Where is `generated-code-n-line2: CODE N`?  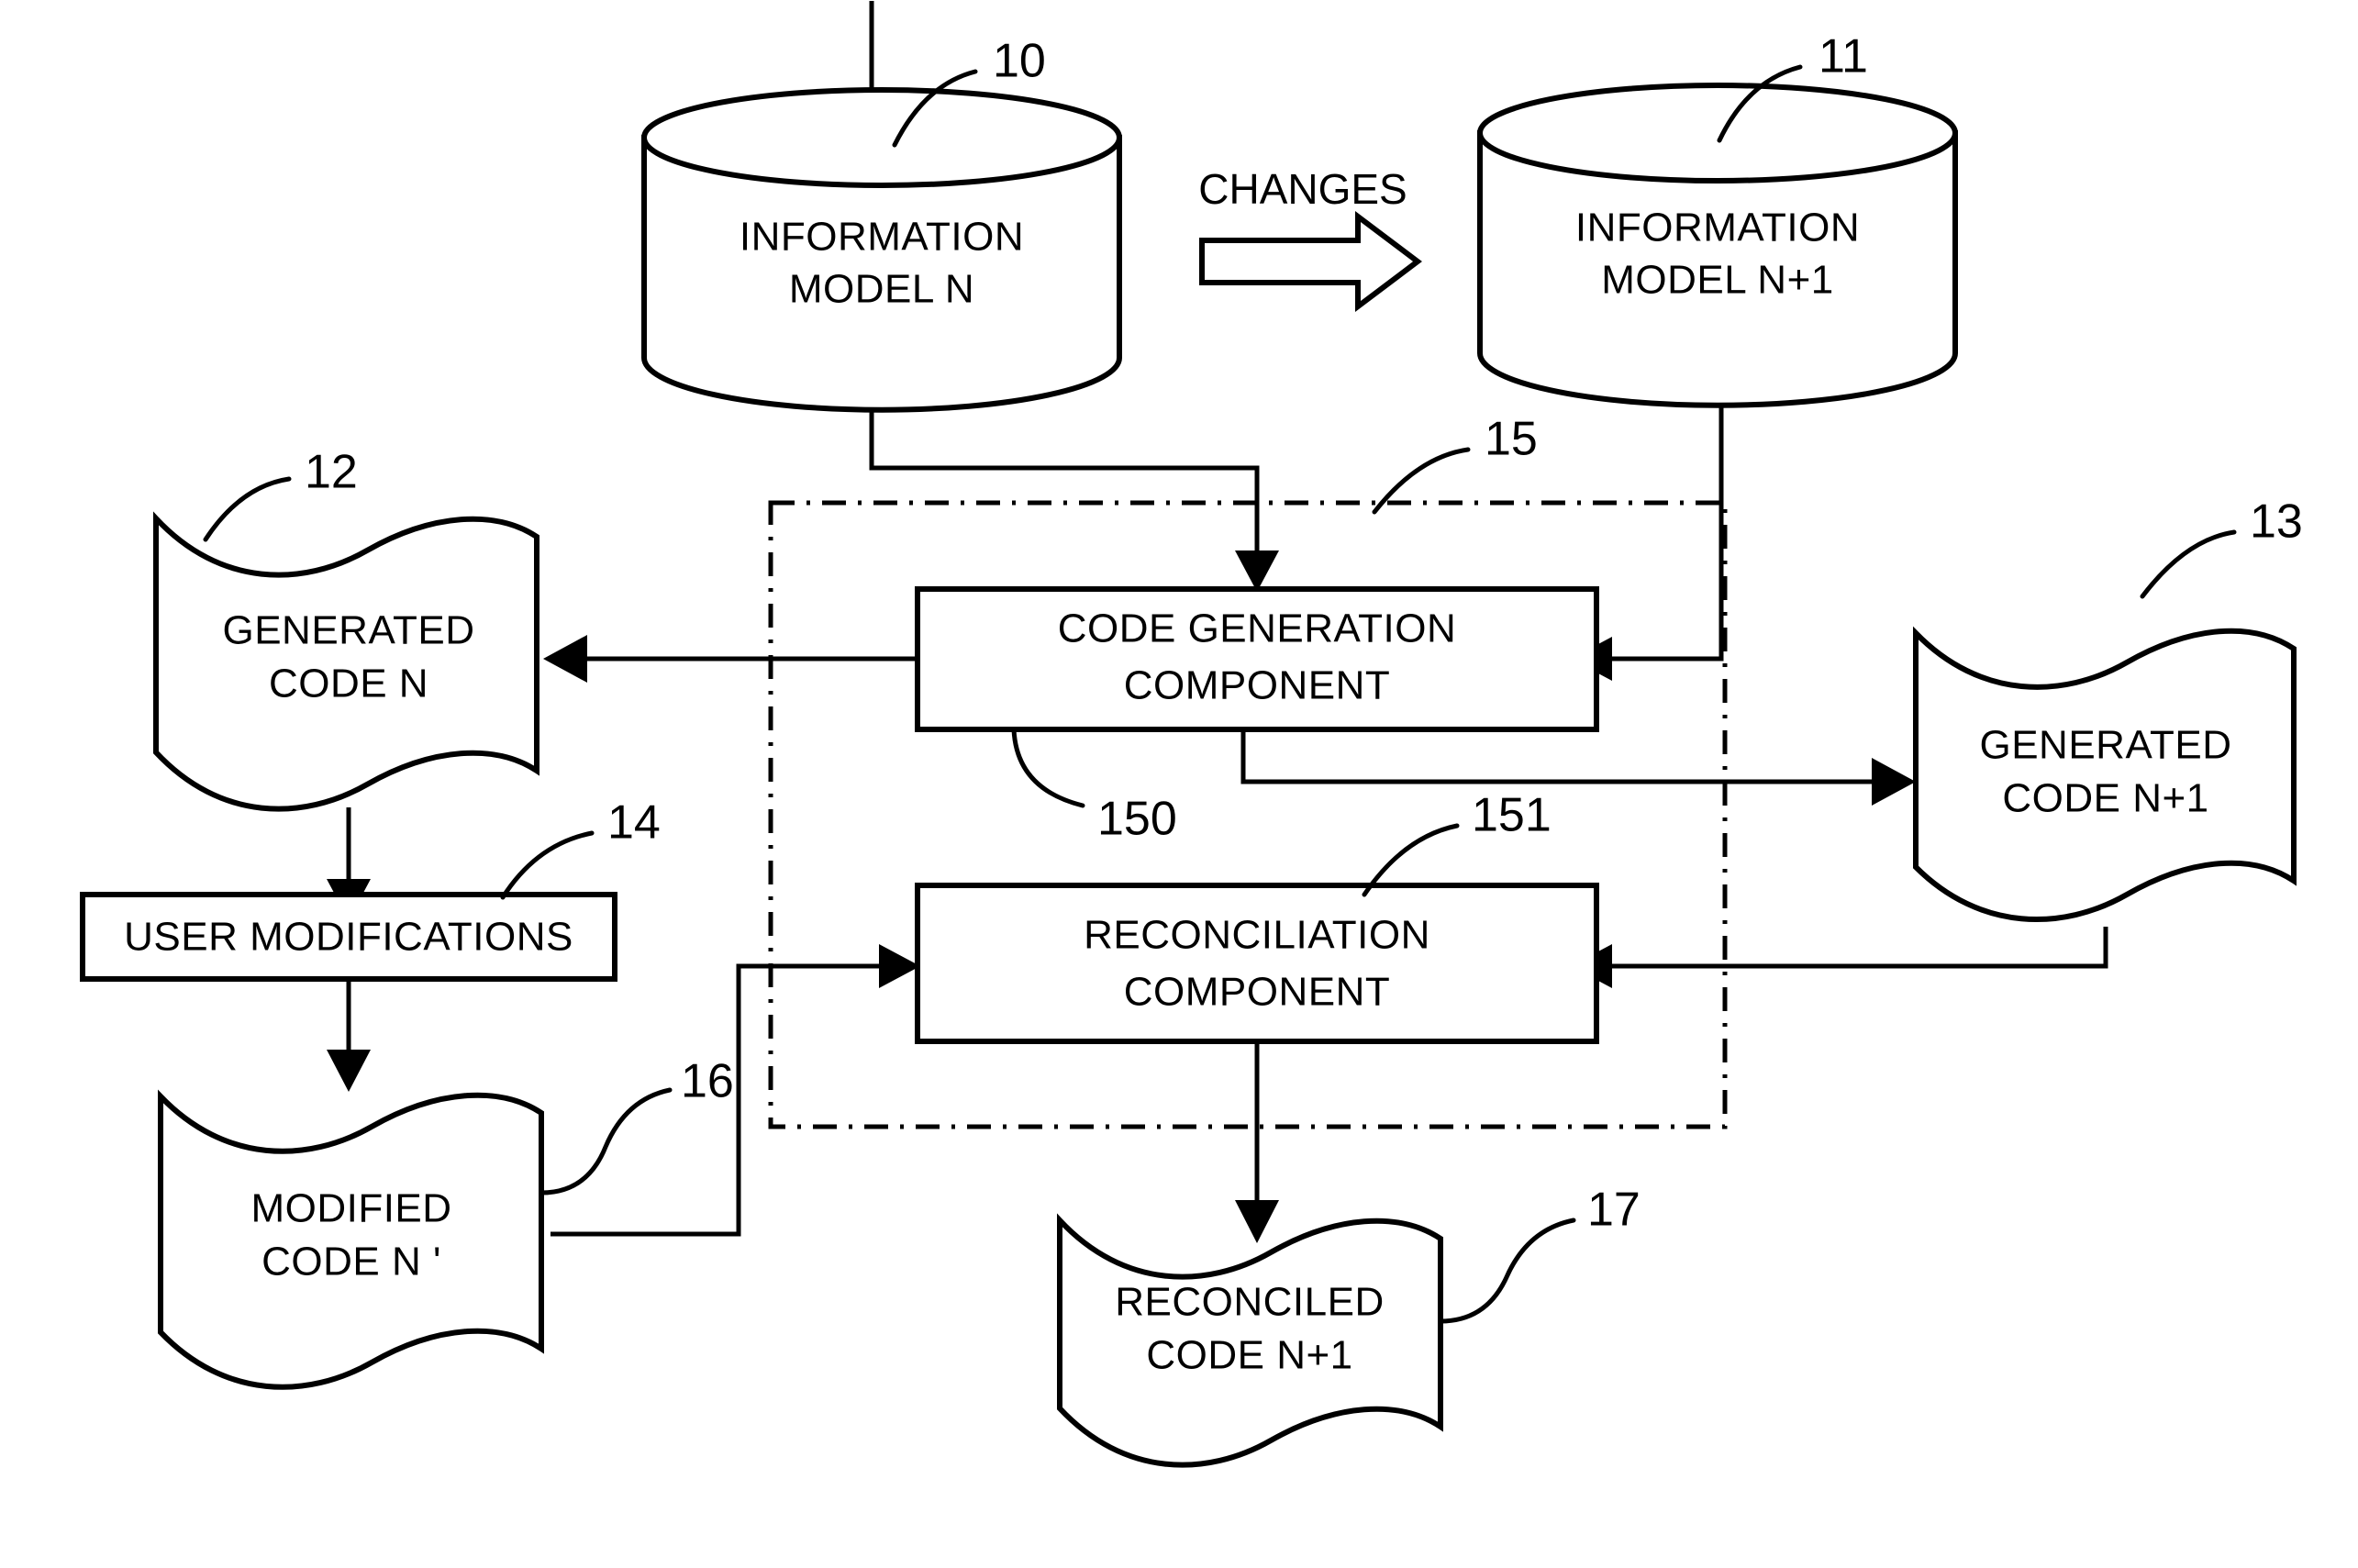
generated-code-n-line2: CODE N is located at coordinates (348, 684).